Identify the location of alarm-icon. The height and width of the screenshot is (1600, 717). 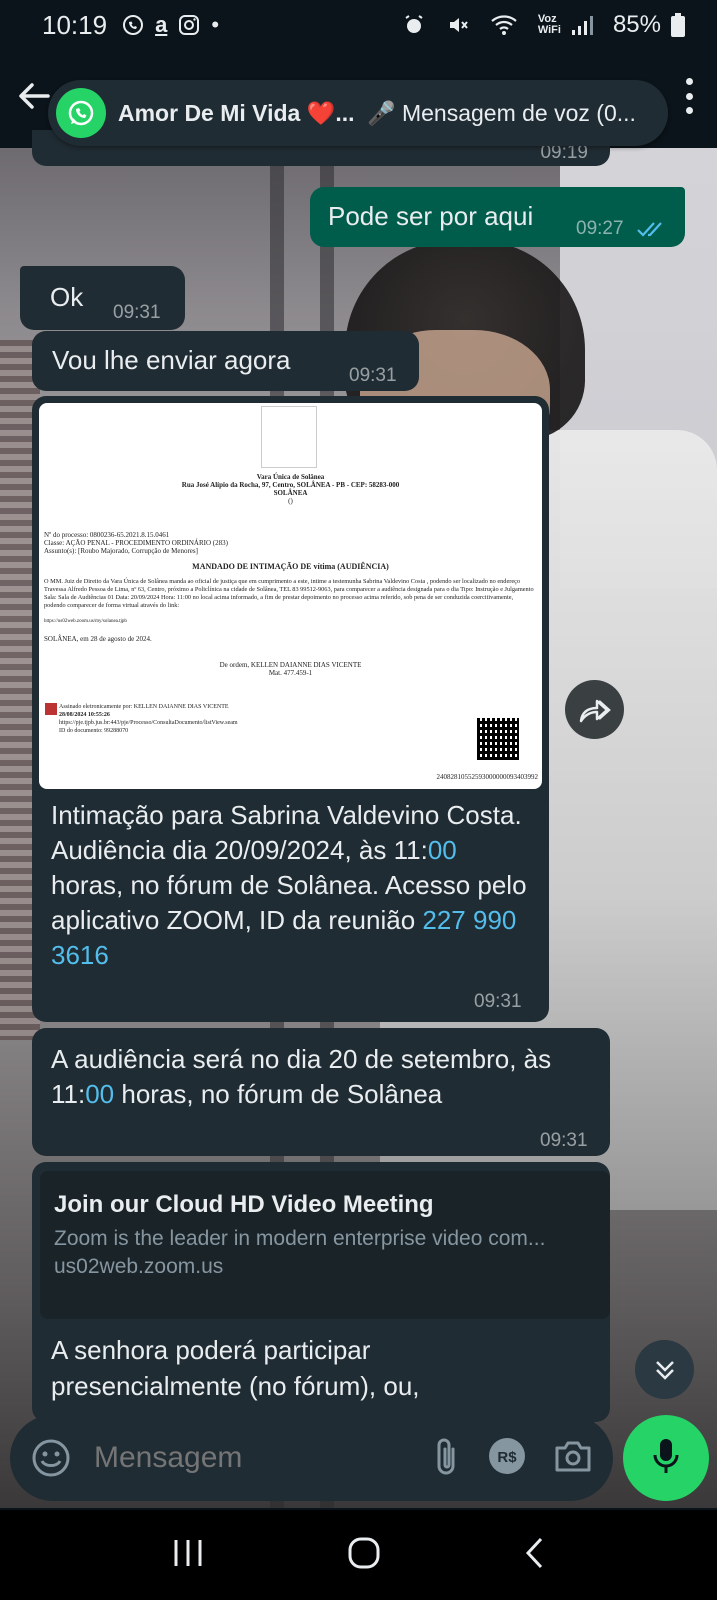
(414, 25).